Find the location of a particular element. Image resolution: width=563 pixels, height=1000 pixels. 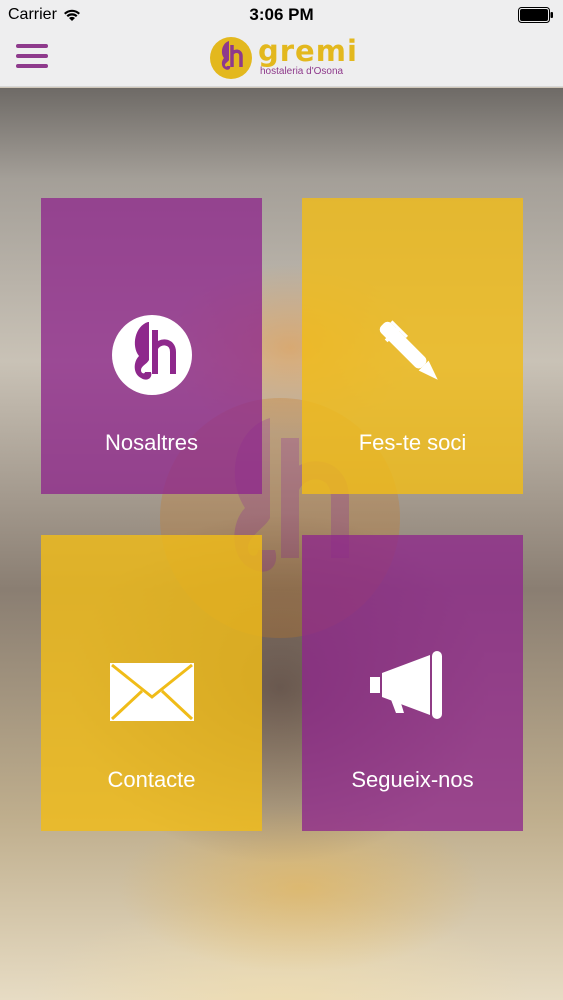

nav-bar: gremi hostaleria d'Osona is located at coordinates (281, 58).